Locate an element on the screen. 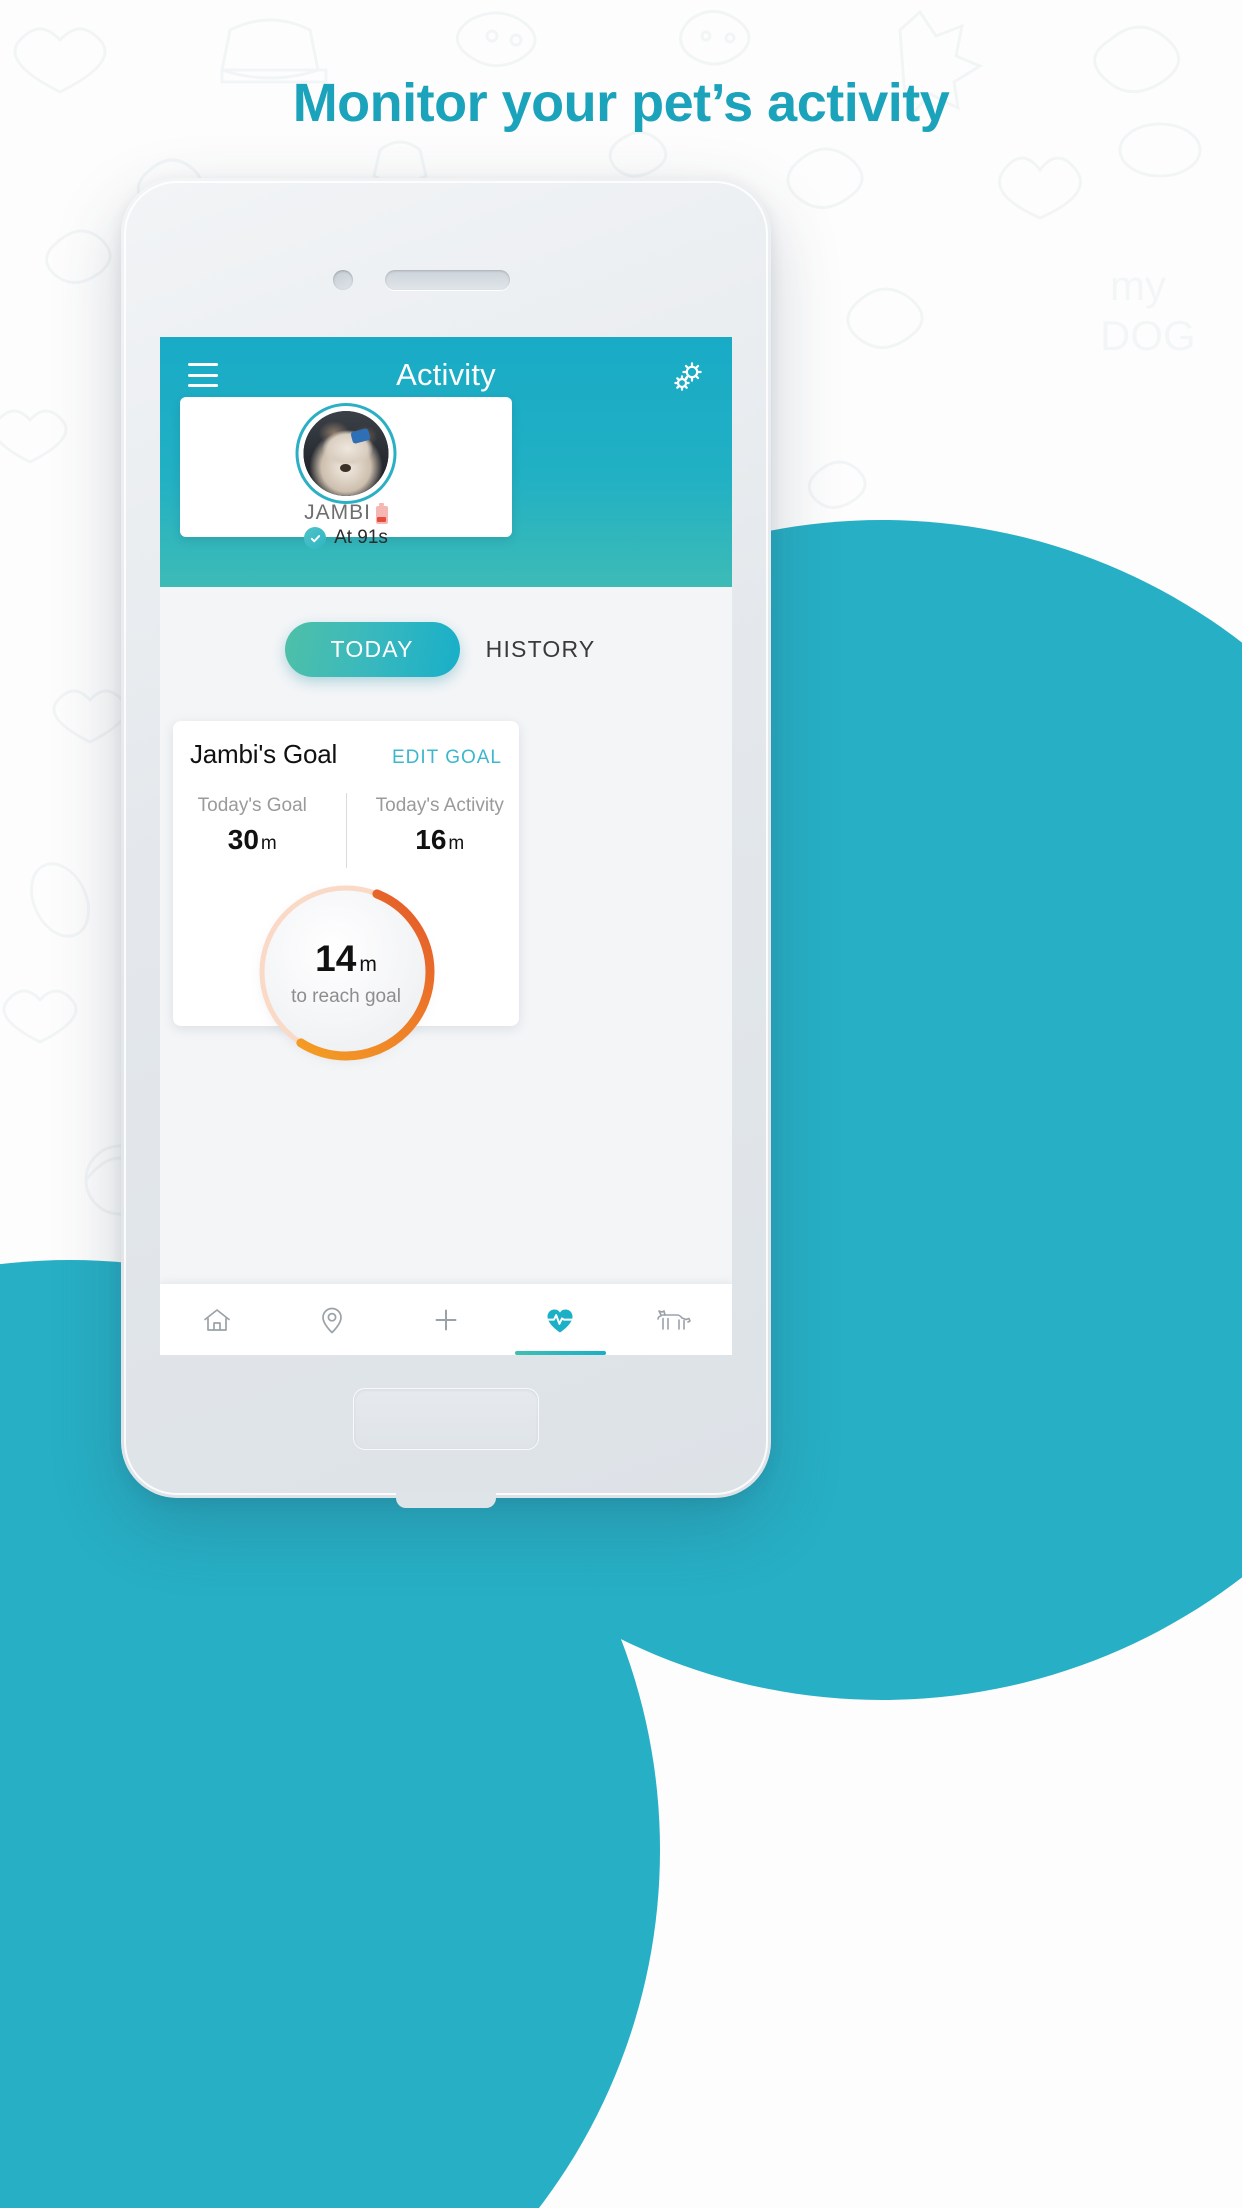 This screenshot has height=2208, width=1242. stat-value: 16 m is located at coordinates (440, 840).